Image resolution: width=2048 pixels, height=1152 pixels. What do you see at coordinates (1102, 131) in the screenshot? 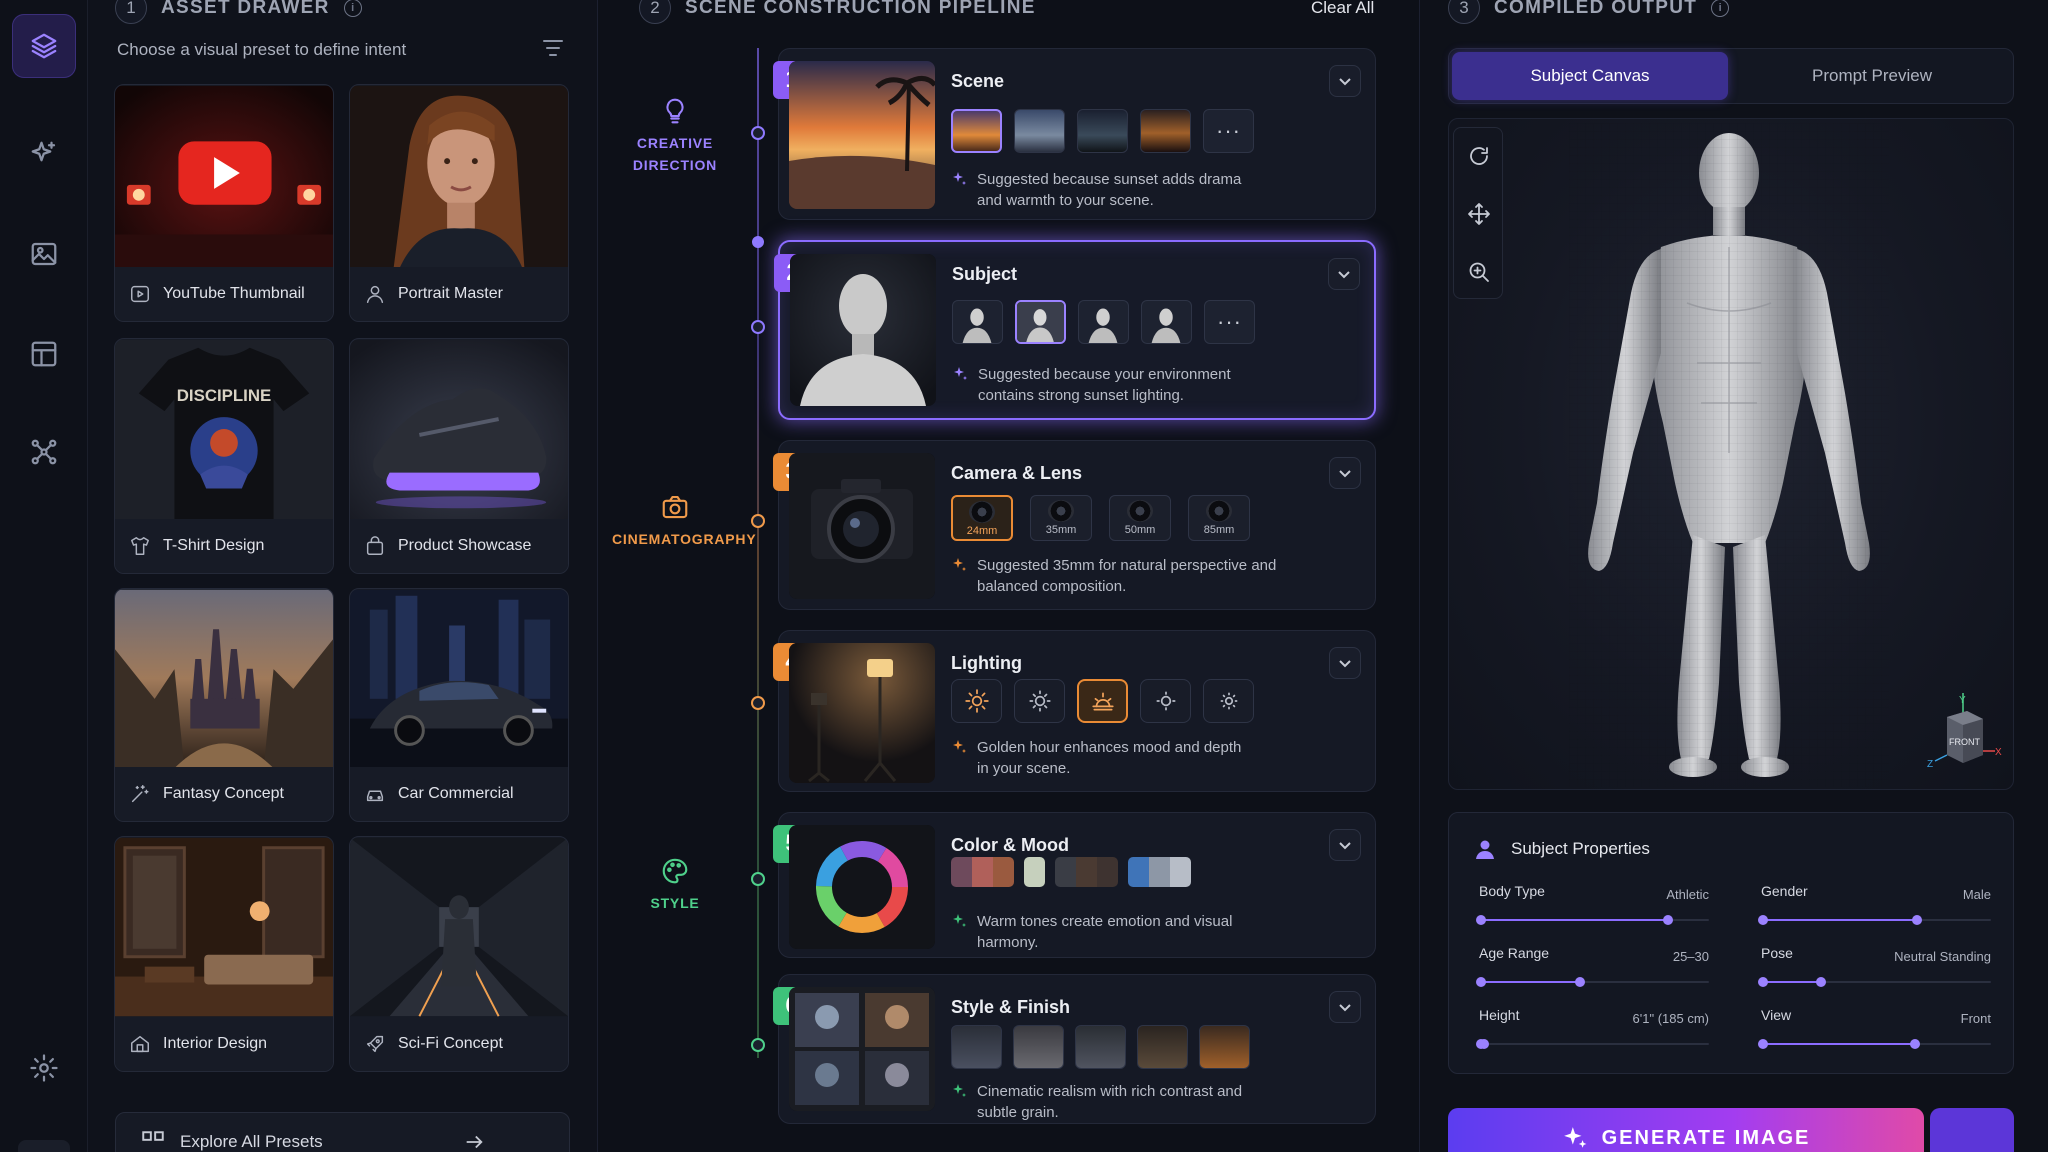
I see `scene-option-night` at bounding box center [1102, 131].